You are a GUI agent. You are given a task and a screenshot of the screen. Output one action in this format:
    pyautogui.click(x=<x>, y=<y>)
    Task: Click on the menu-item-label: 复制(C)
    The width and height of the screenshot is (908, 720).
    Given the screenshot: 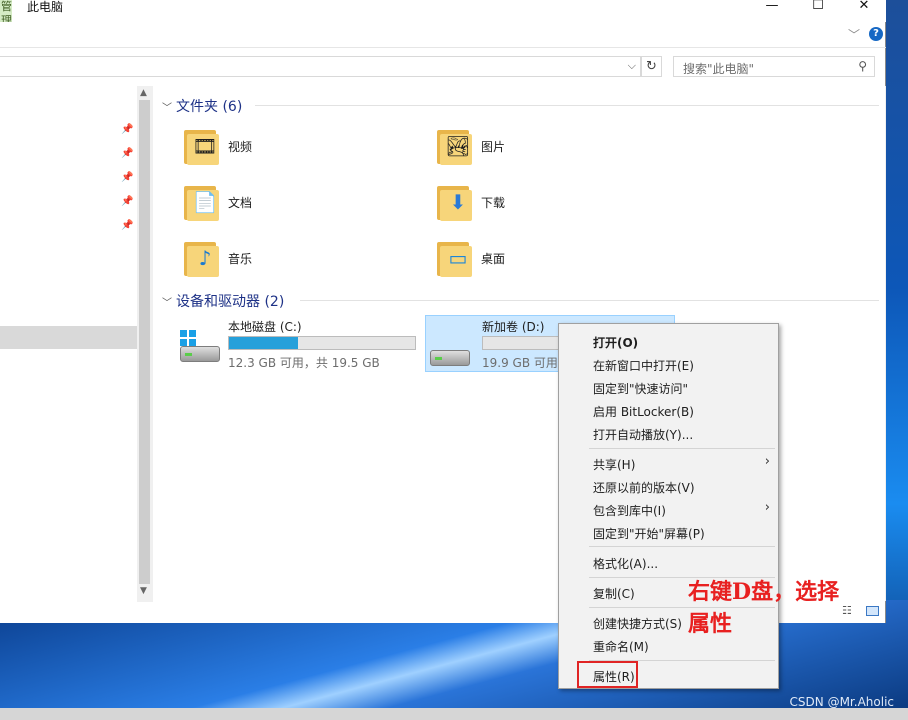 What is the action you would take?
    pyautogui.click(x=614, y=594)
    